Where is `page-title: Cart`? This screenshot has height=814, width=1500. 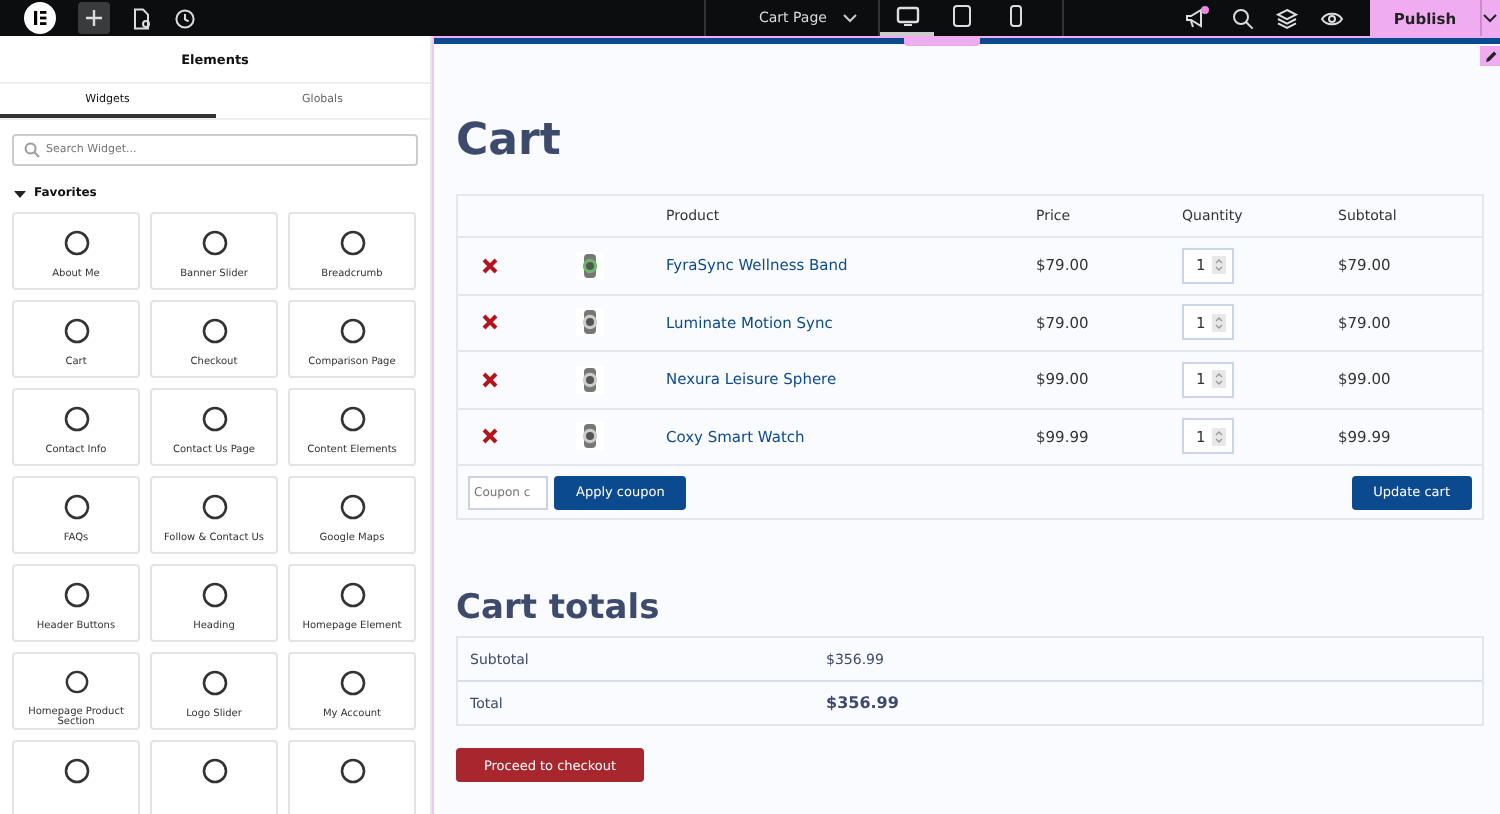 page-title: Cart is located at coordinates (508, 142).